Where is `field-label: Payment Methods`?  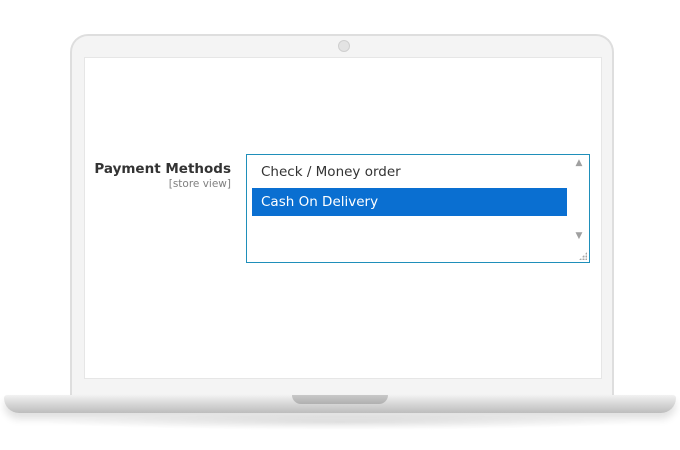
field-label: Payment Methods is located at coordinates (162, 169).